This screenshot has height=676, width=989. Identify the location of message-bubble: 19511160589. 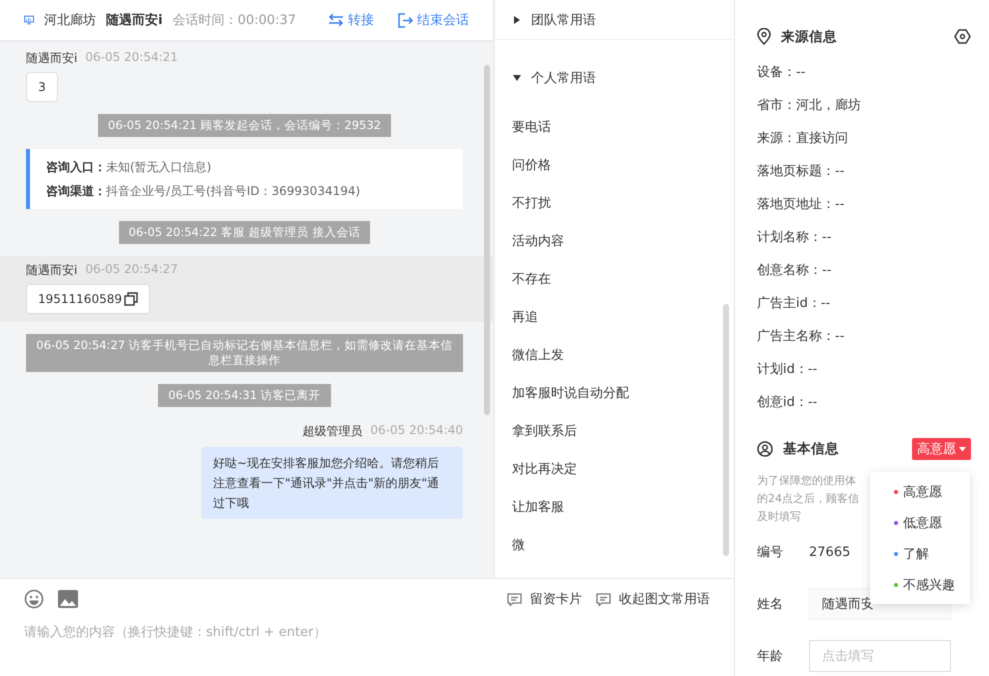
(88, 299).